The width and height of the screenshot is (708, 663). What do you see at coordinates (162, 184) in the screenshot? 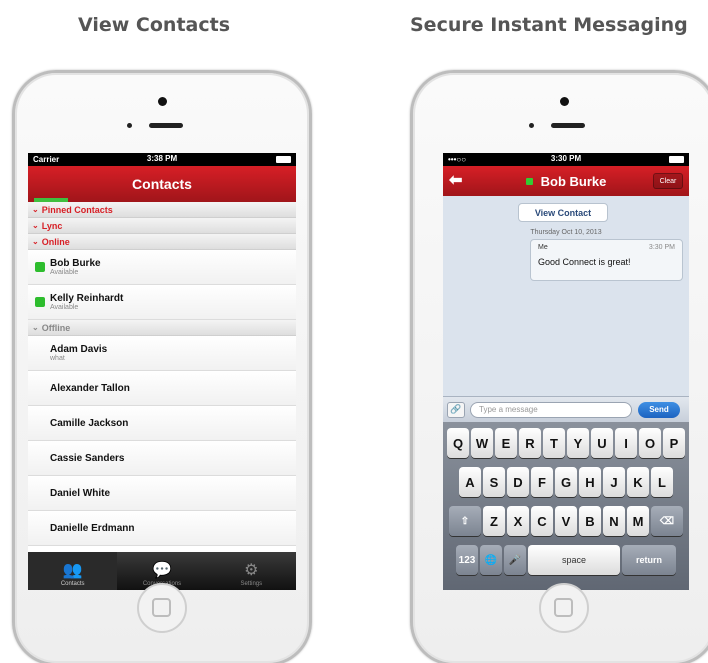
I see `page-title: Contacts` at bounding box center [162, 184].